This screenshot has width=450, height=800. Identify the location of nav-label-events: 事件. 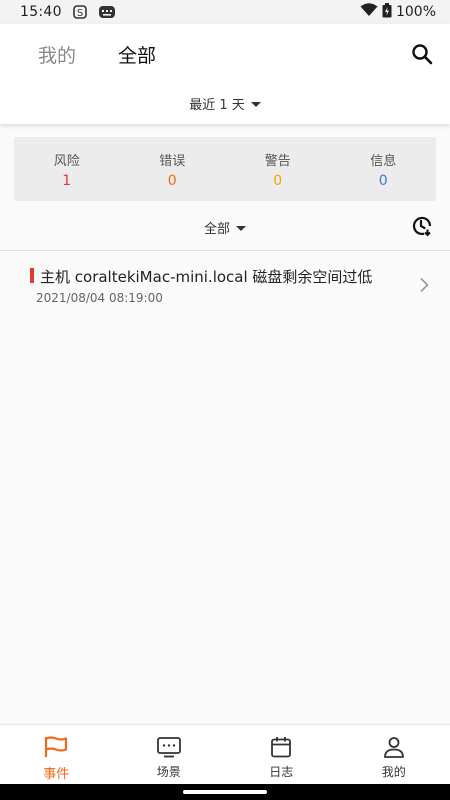
(56, 774).